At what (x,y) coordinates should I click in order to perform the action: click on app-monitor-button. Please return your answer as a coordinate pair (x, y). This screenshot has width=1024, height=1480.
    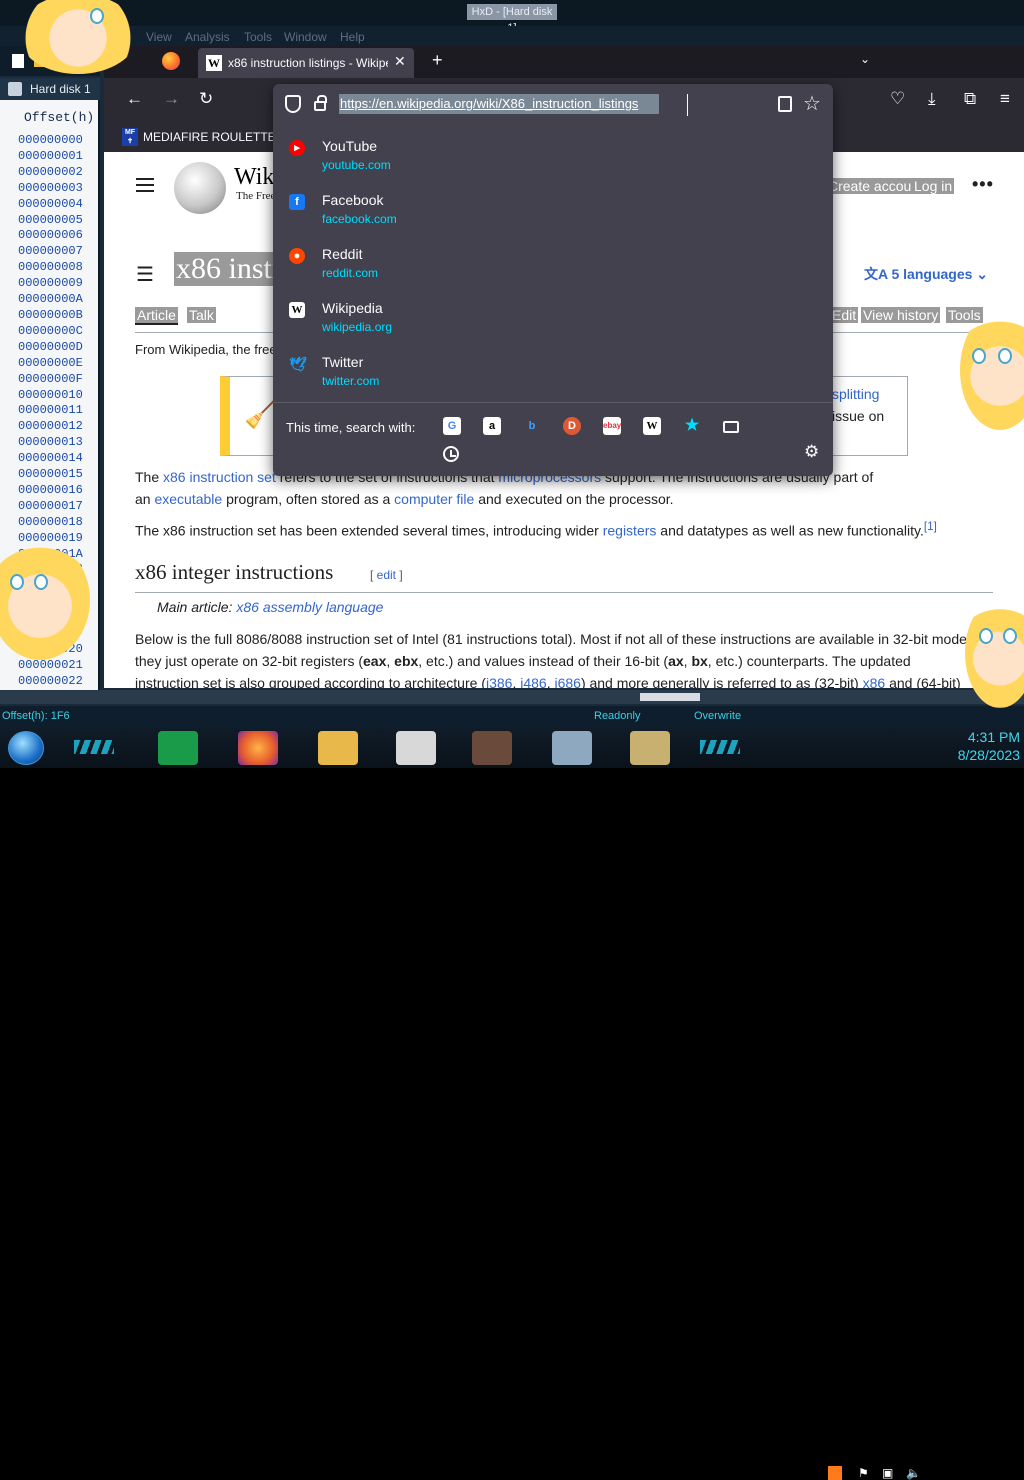
    Looking at the image, I should click on (572, 748).